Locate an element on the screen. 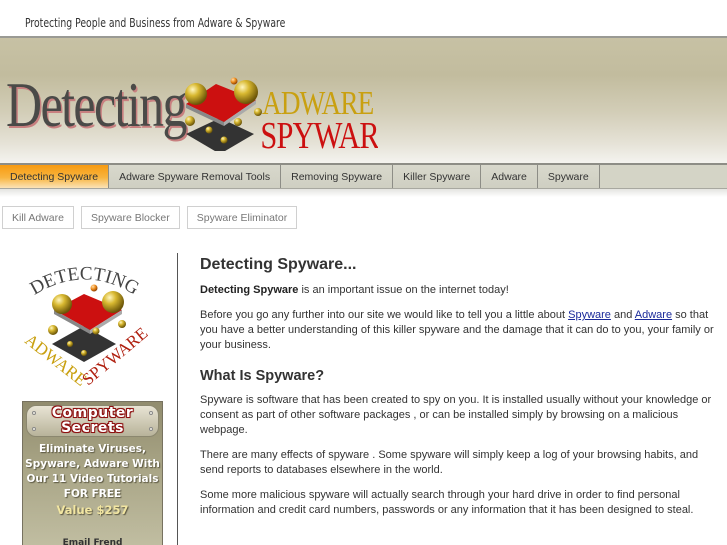 This screenshot has width=727, height=545. paragraph-text: and is located at coordinates (622, 315).